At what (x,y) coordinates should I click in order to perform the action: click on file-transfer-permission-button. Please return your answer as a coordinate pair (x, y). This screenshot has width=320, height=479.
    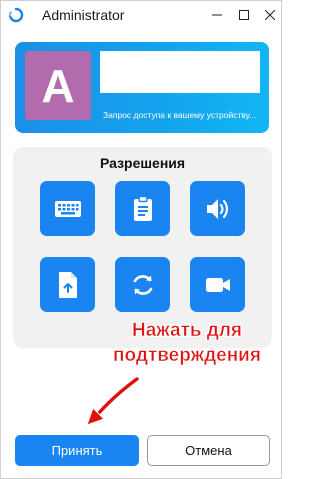
    Looking at the image, I should click on (67, 284).